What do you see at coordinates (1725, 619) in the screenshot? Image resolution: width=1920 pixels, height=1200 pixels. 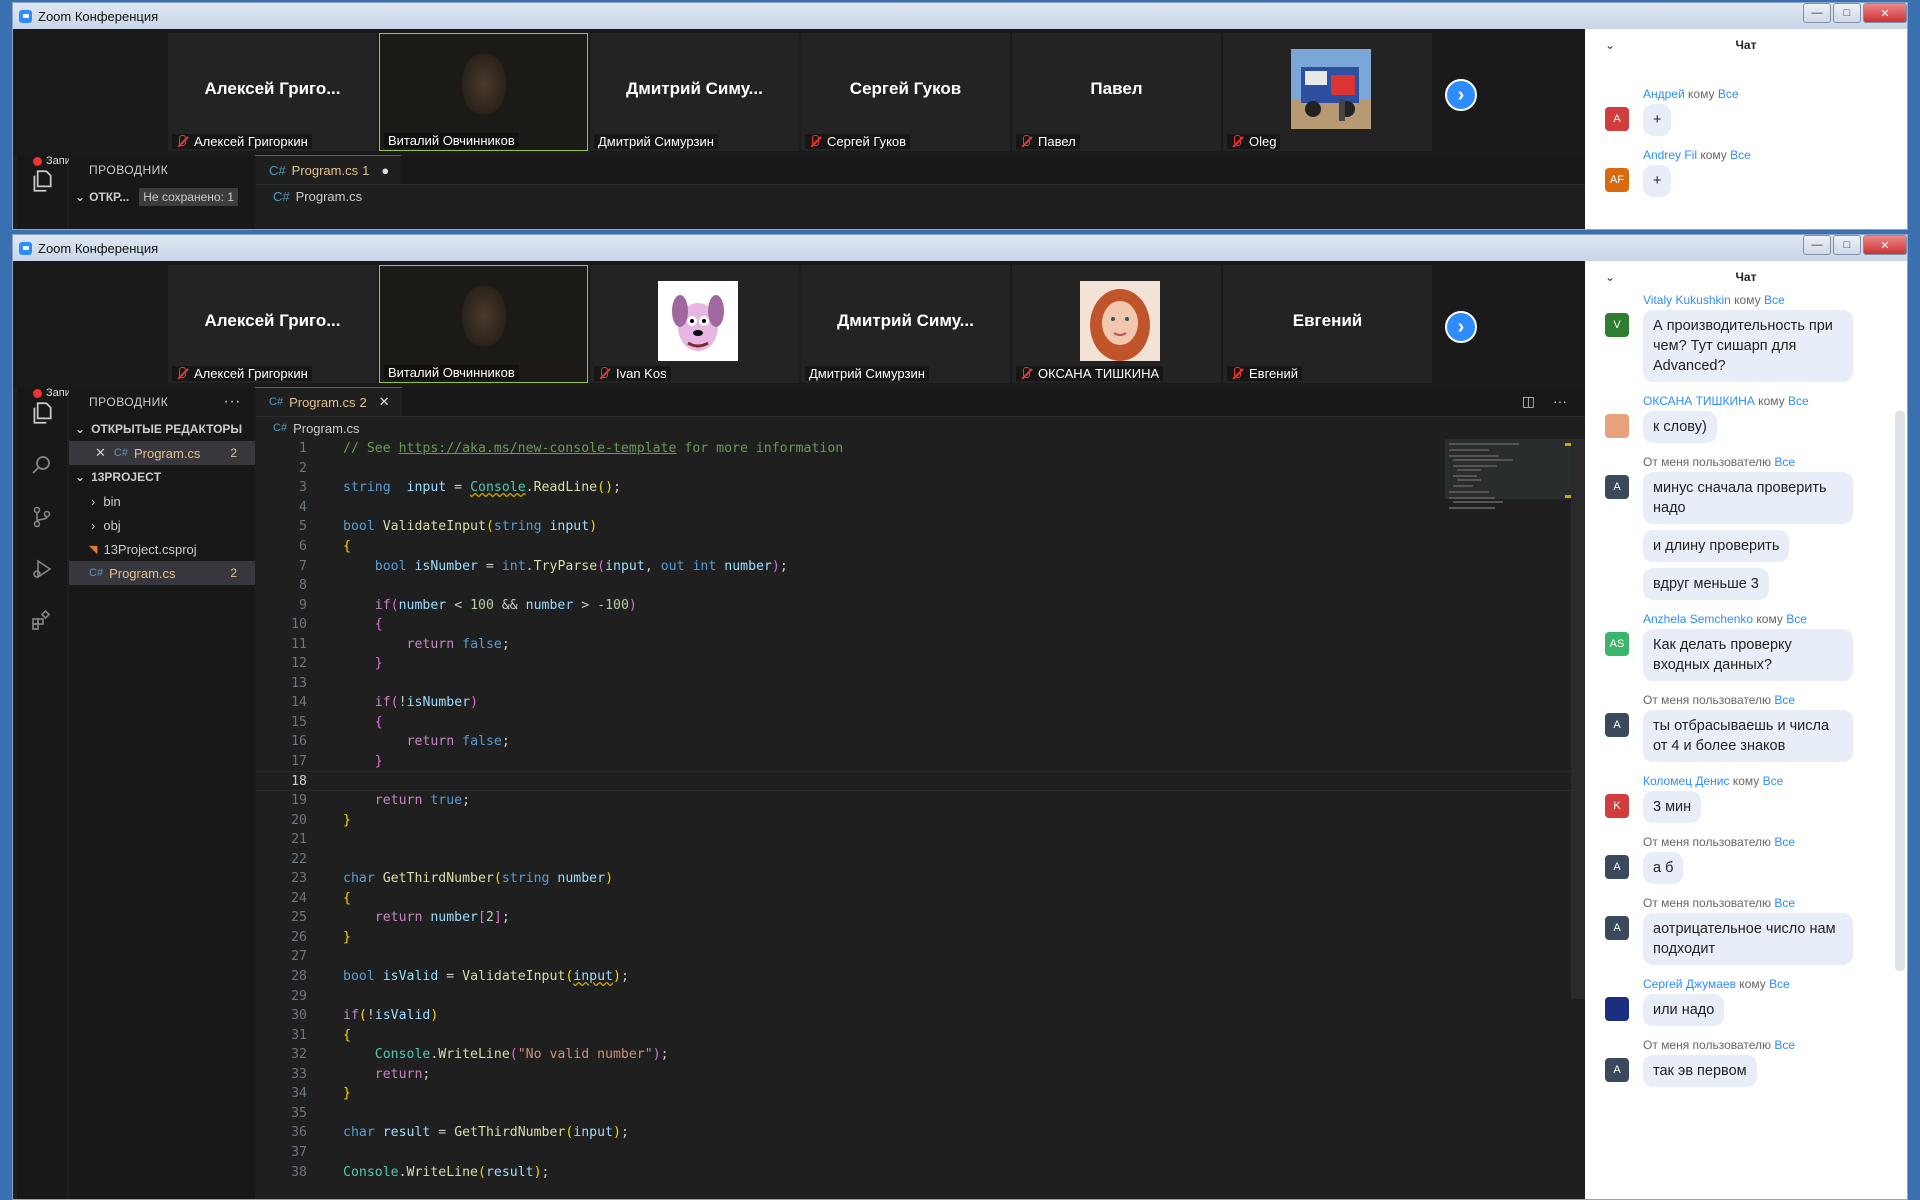 I see `chat-sender: Anzhela Semchenko кому Все` at bounding box center [1725, 619].